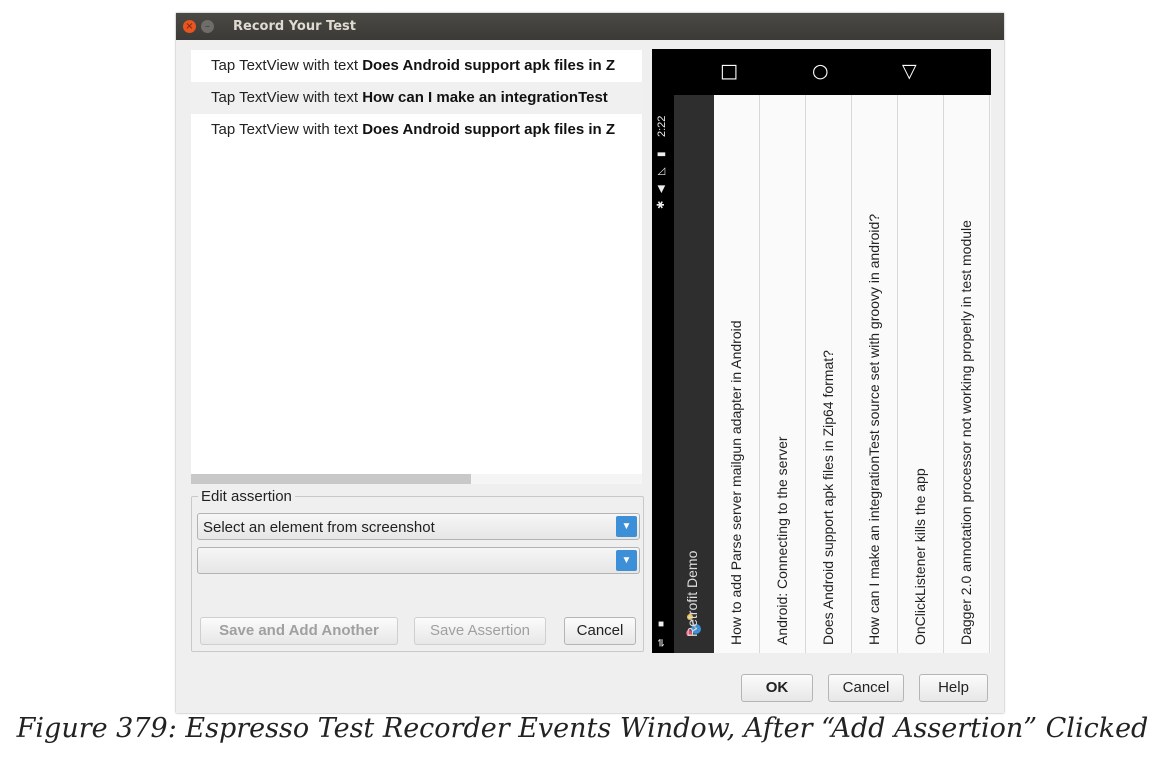 The height and width of the screenshot is (763, 1165). I want to click on android-nav-bar: □ ○ ▽, so click(821, 72).